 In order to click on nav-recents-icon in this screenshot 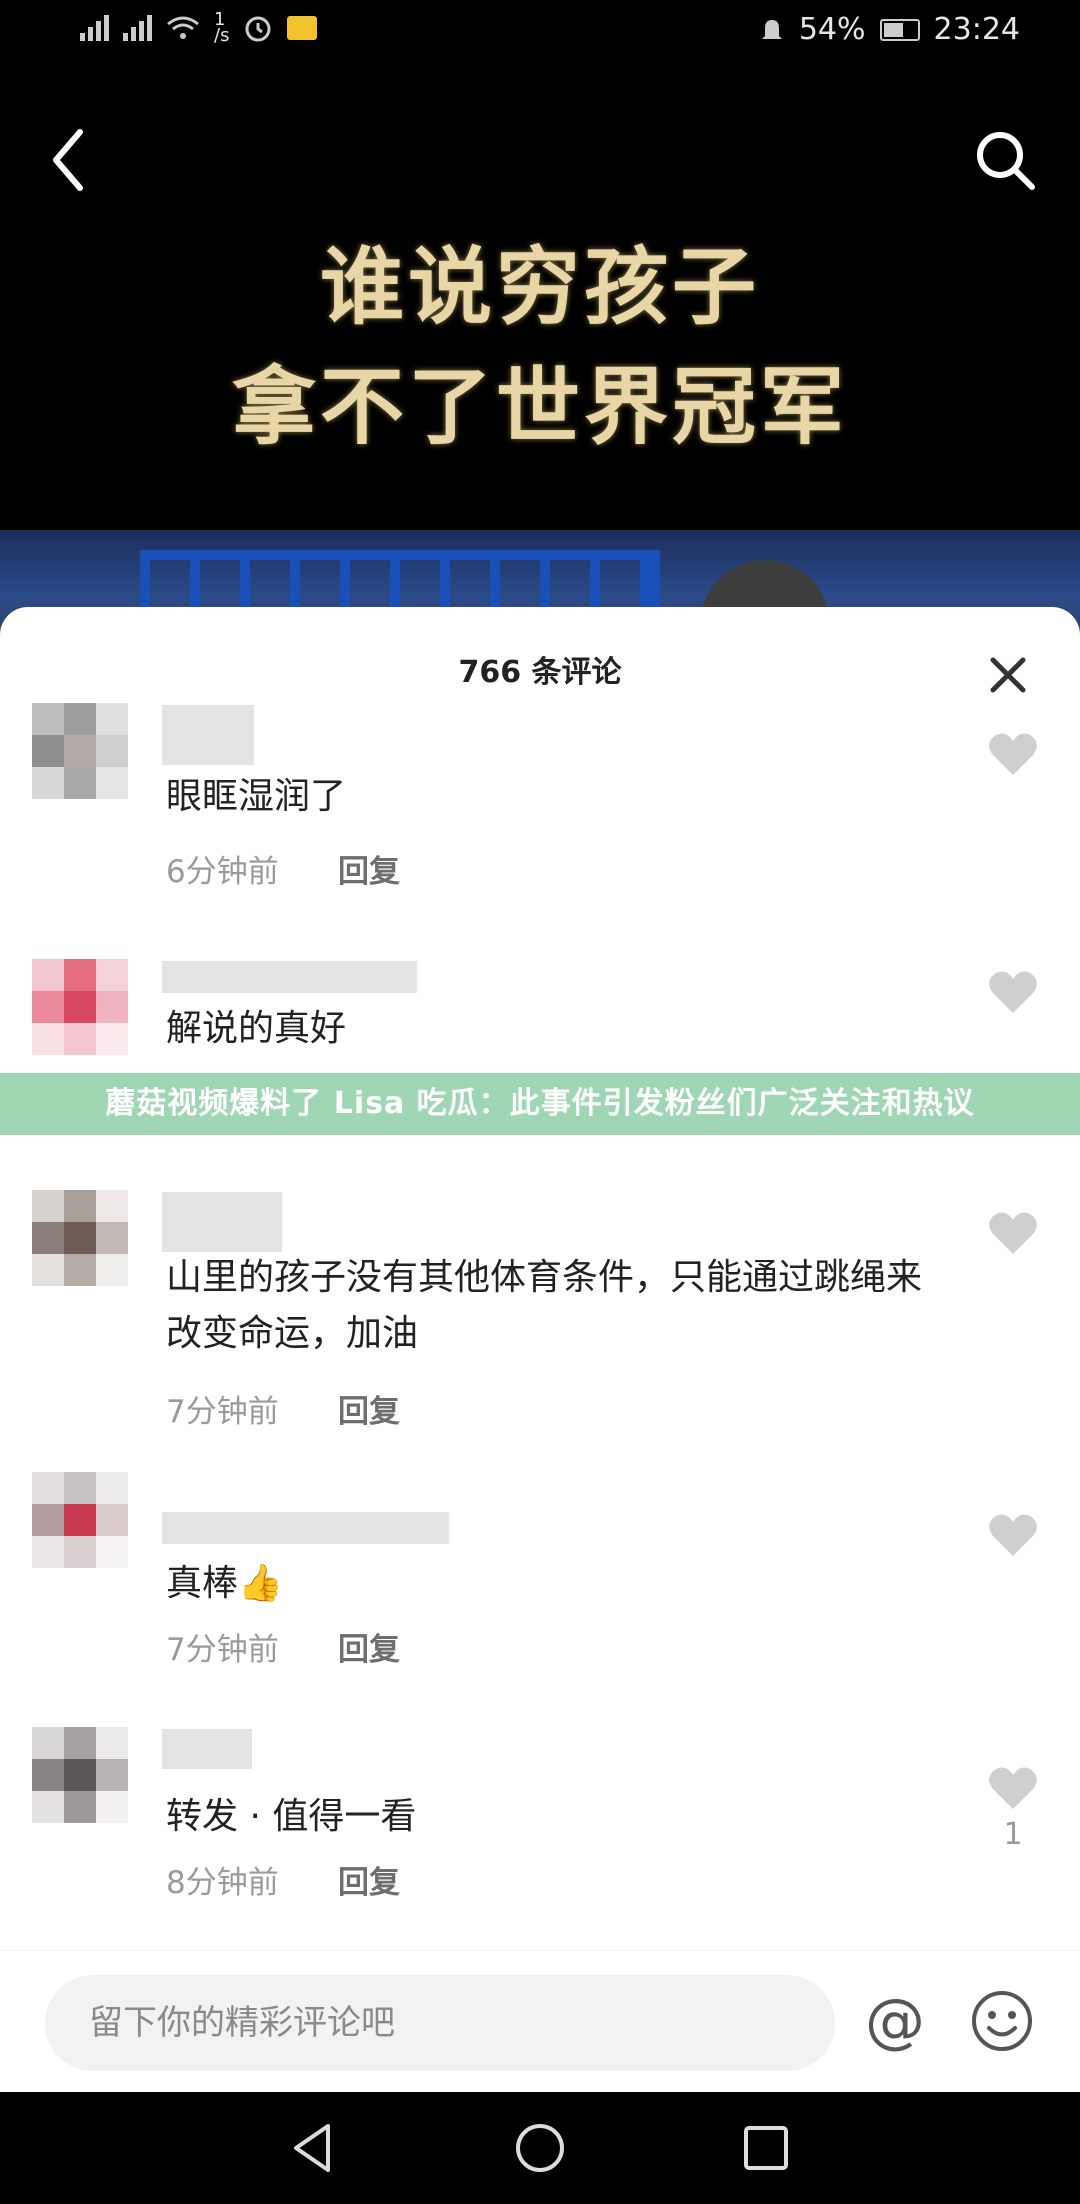, I will do `click(766, 2148)`.